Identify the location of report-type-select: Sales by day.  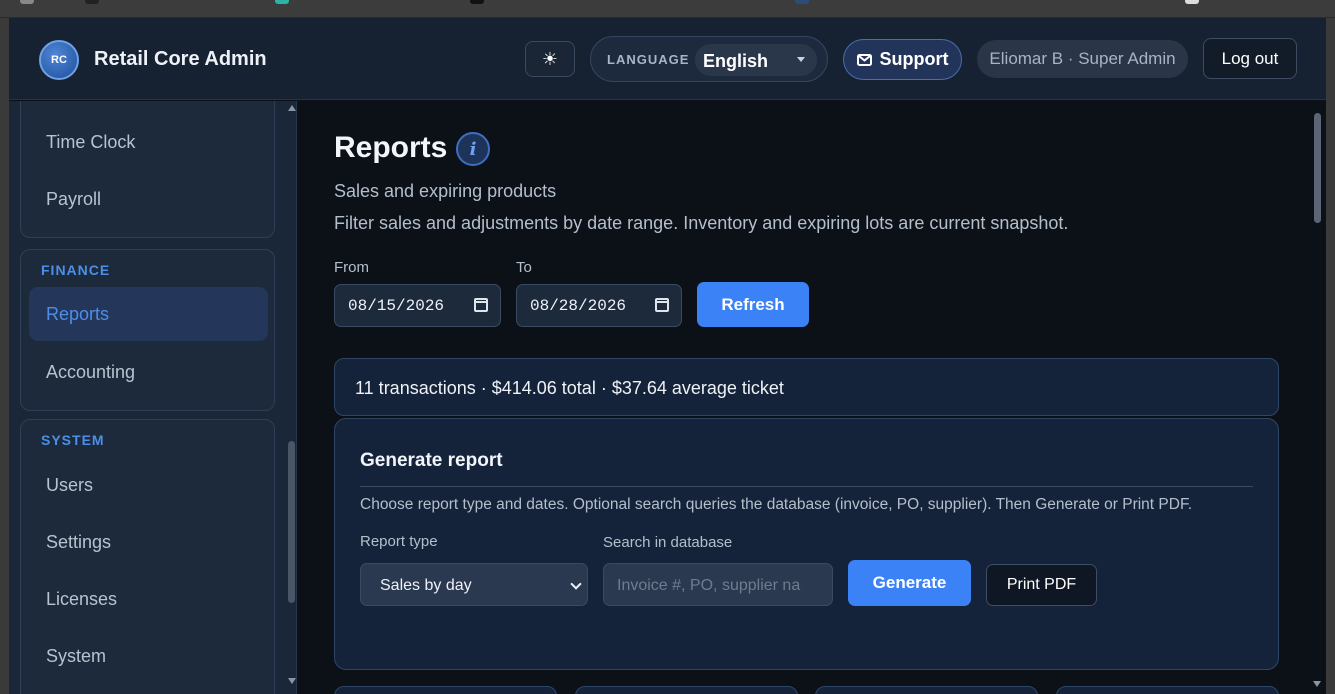
(474, 584).